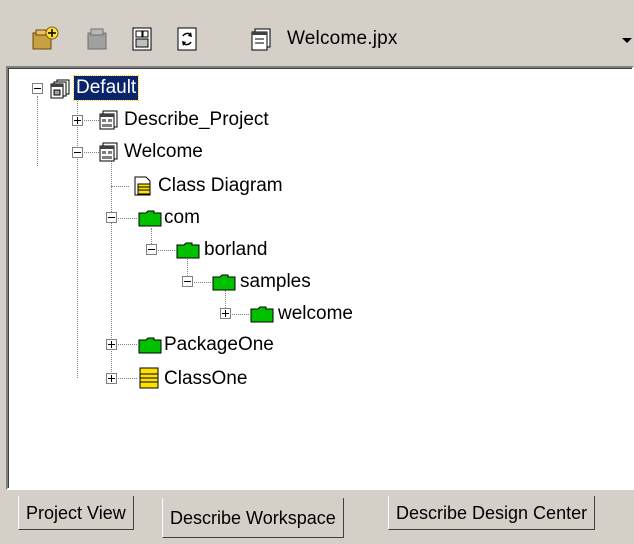 The width and height of the screenshot is (634, 544). What do you see at coordinates (61, 89) in the screenshot?
I see `workspace-icon` at bounding box center [61, 89].